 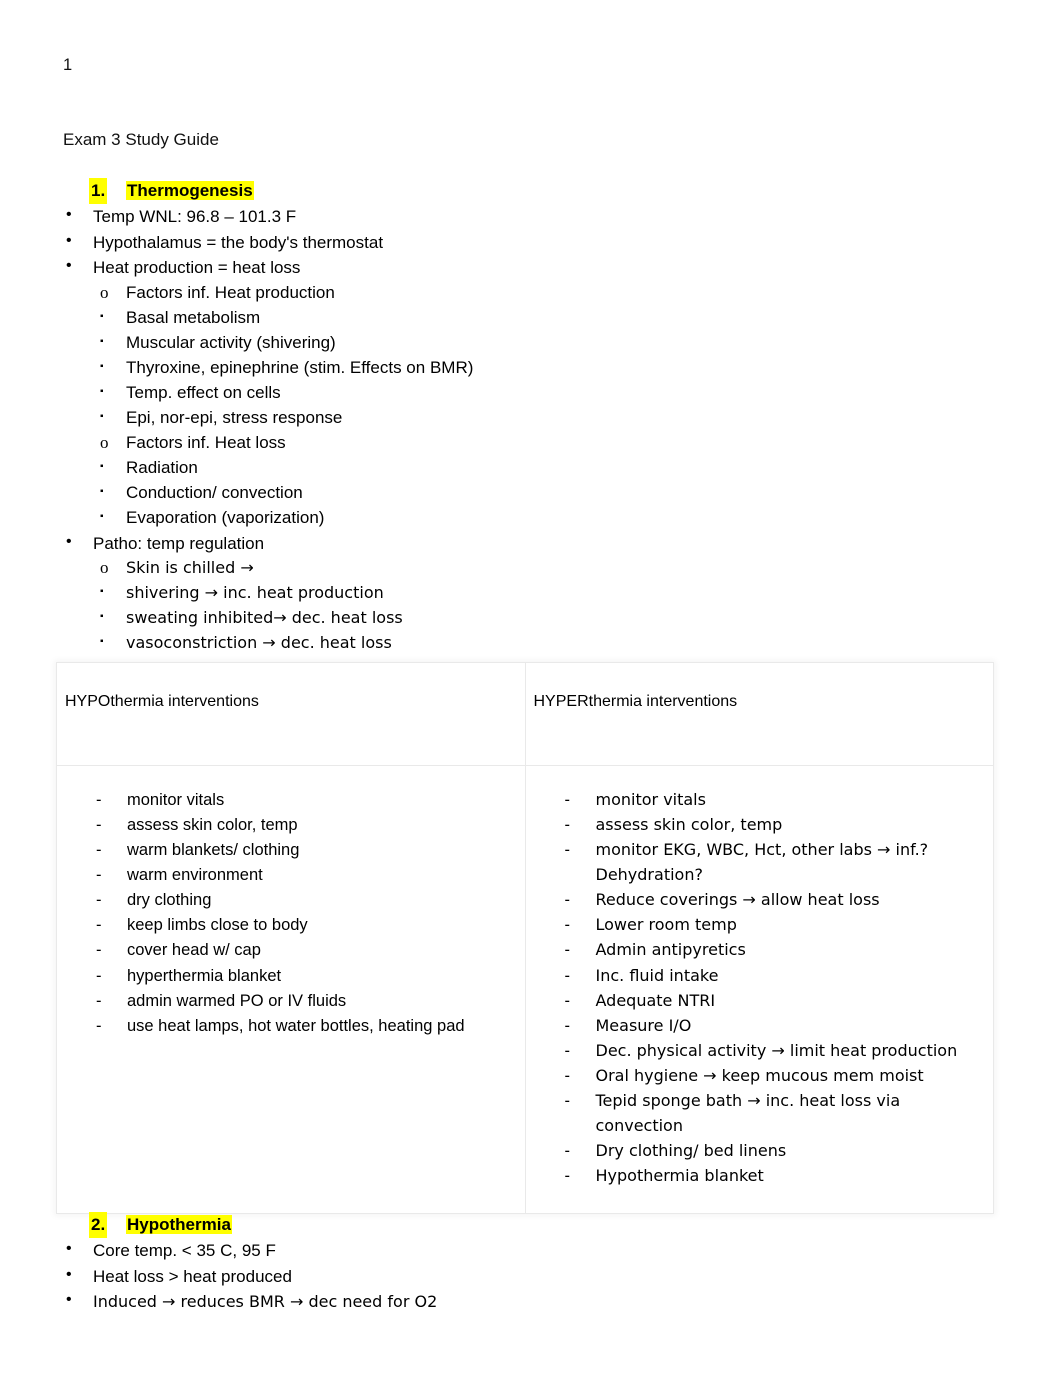 I want to click on page-number: 1, so click(x=68, y=65).